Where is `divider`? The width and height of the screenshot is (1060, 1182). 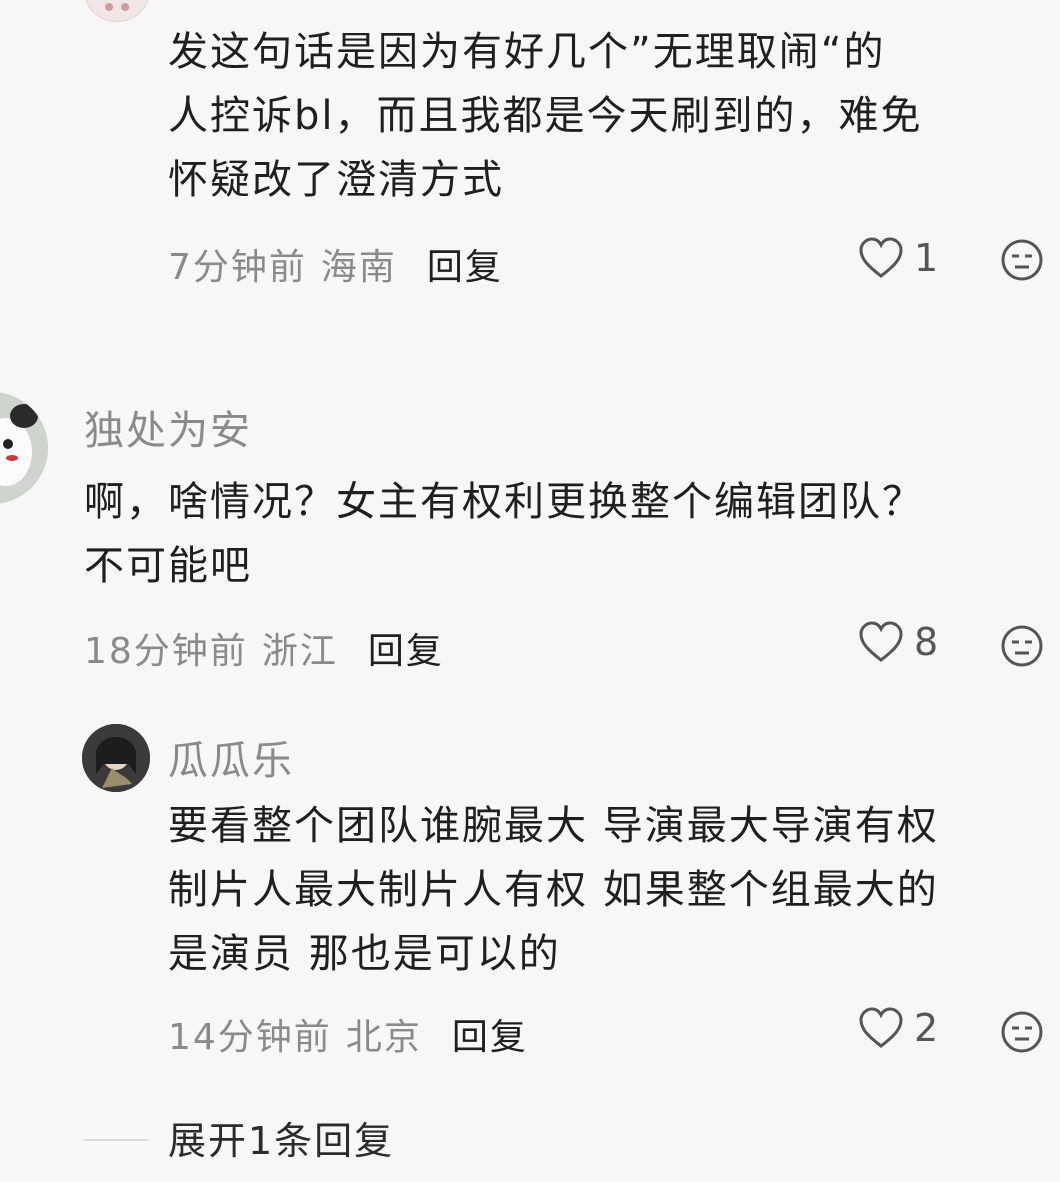
divider is located at coordinates (116, 1140).